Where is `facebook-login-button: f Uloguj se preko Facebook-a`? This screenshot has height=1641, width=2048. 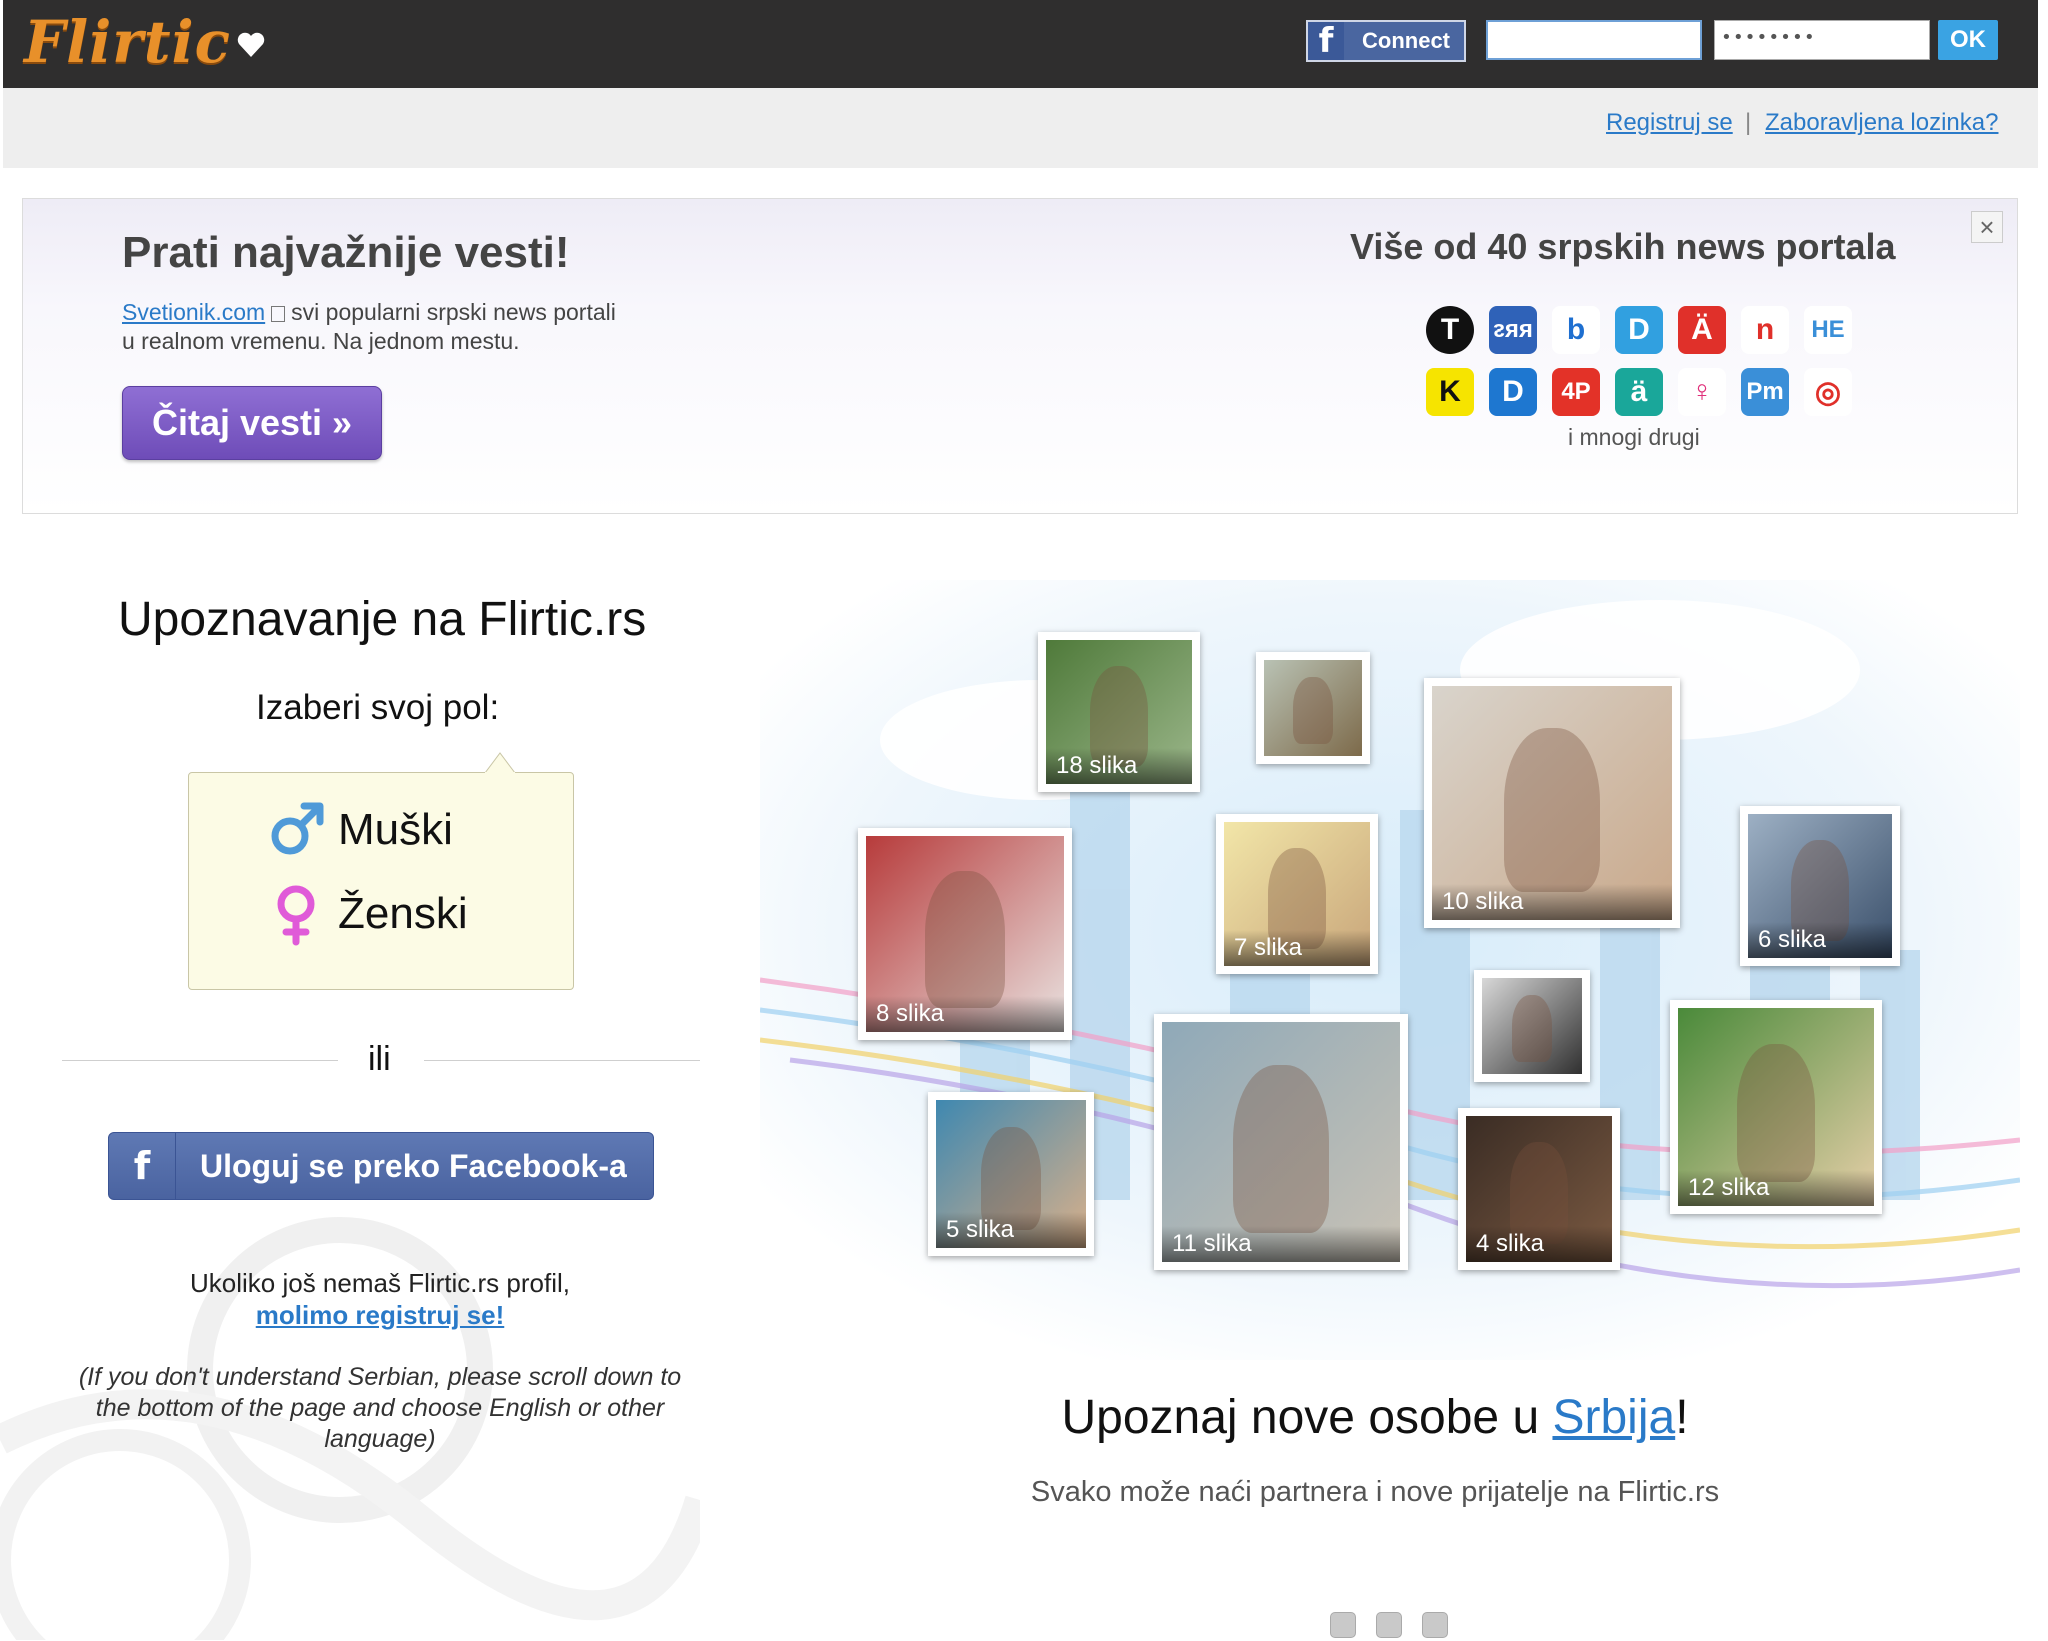
facebook-login-button: f Uloguj se preko Facebook-a is located at coordinates (381, 1166).